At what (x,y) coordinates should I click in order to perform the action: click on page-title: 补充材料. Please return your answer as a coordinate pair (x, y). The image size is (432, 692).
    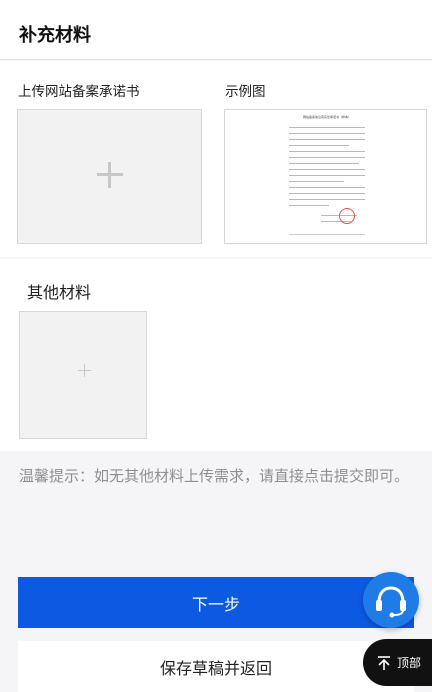
    Looking at the image, I should click on (55, 35).